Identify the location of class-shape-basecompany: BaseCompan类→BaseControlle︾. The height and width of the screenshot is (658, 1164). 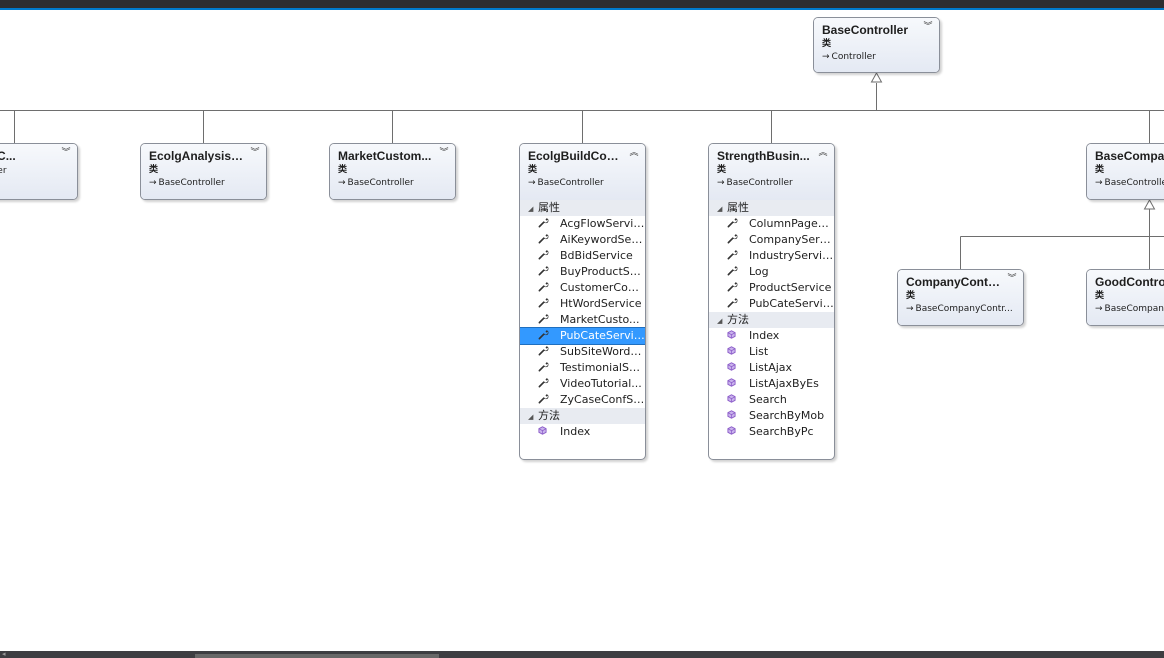
(1125, 171).